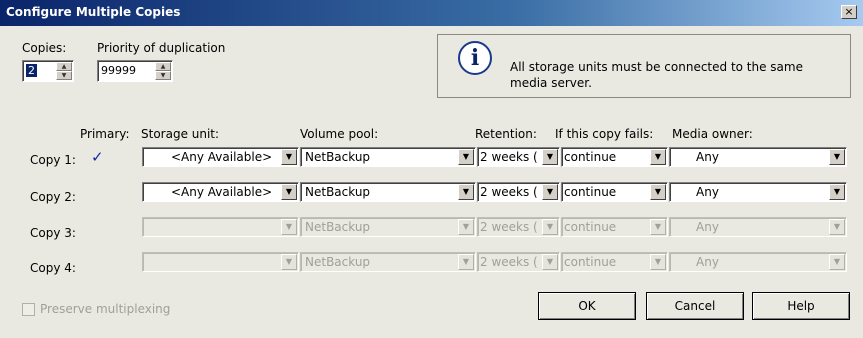 This screenshot has height=338, width=863. I want to click on header-media-owner: Media owner:, so click(712, 134).